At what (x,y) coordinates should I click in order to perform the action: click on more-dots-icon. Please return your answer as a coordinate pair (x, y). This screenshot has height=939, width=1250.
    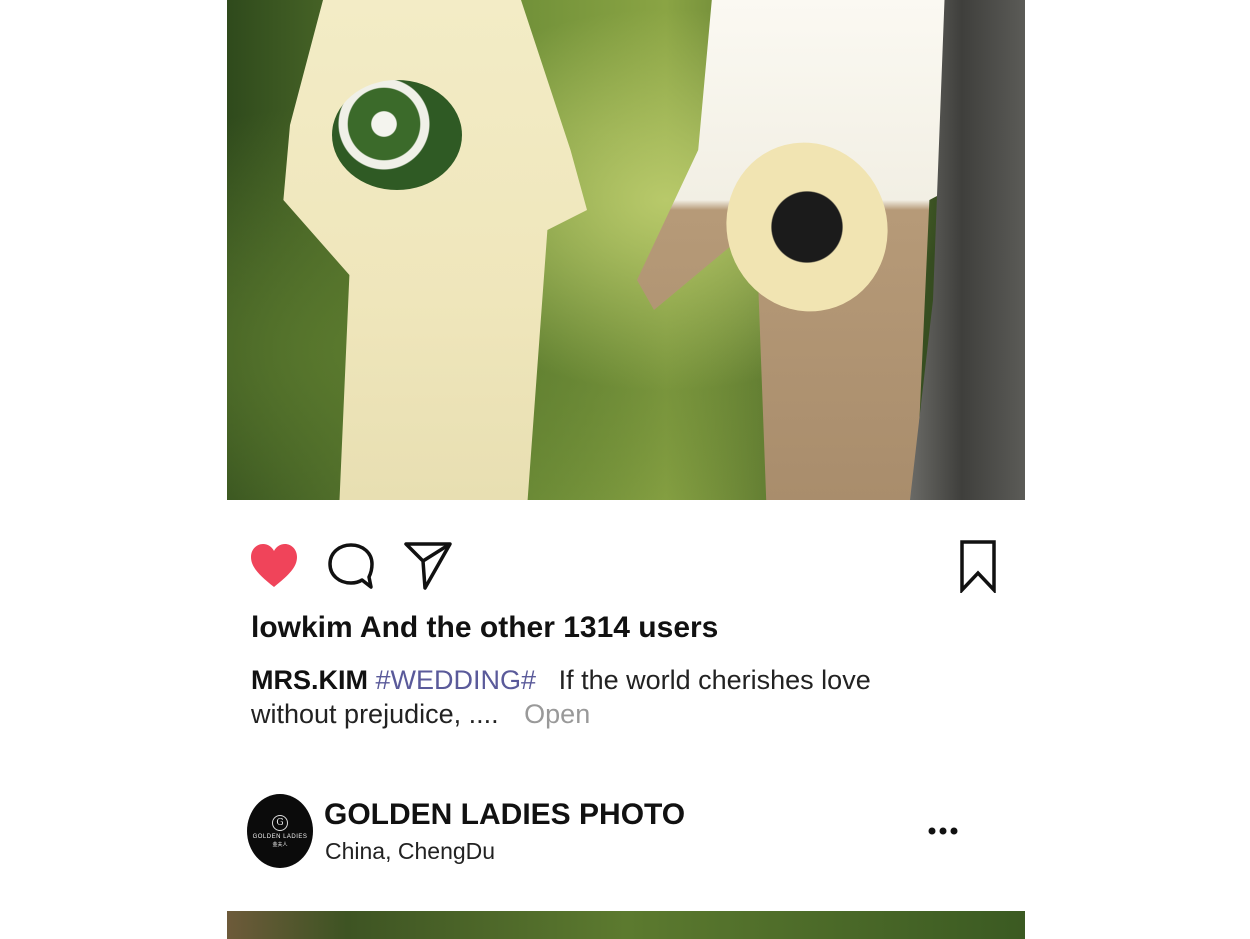
    Looking at the image, I should click on (943, 831).